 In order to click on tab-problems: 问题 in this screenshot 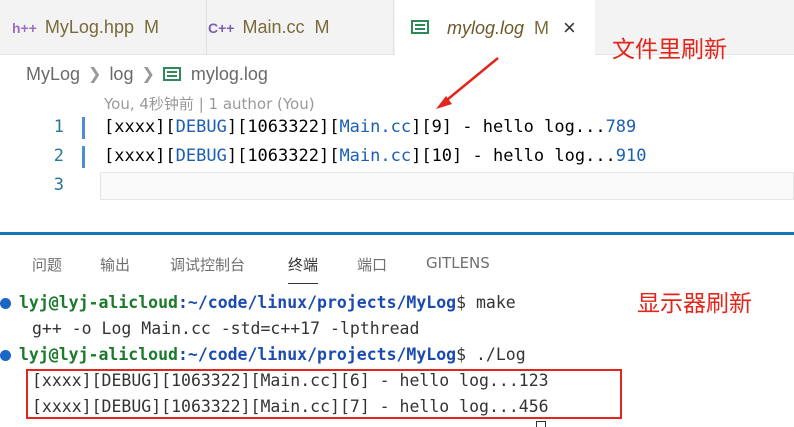, I will do `click(47, 264)`.